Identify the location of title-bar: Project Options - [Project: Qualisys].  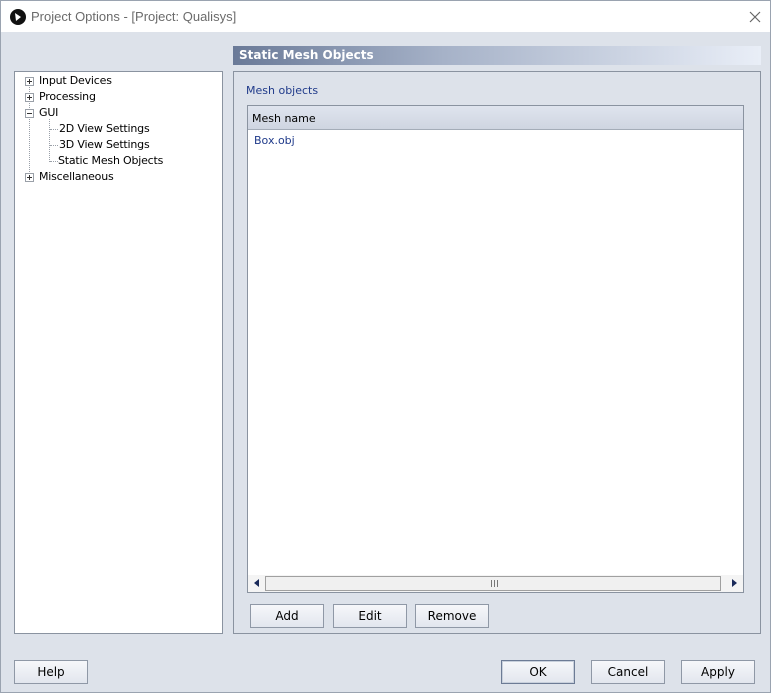
(385, 16).